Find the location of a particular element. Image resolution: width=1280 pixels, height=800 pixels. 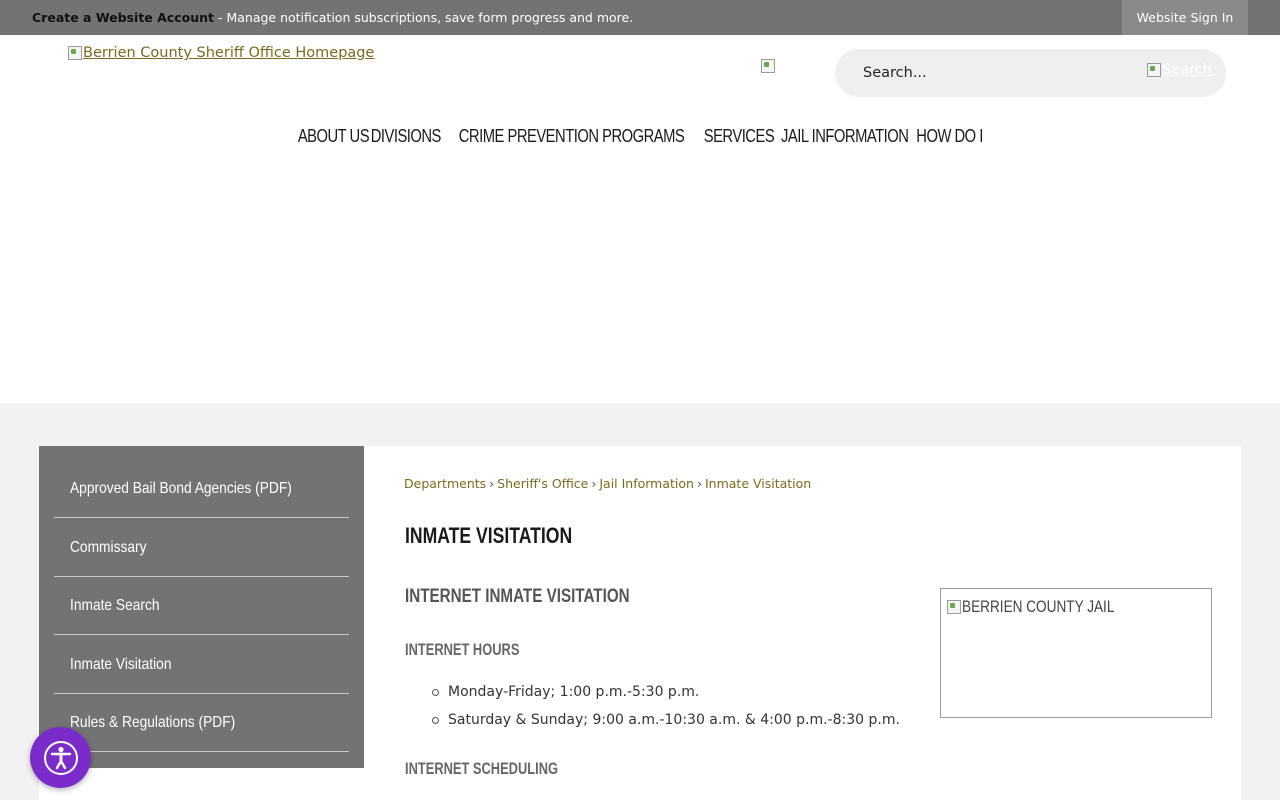

breadcrumb-departments: Departments is located at coordinates (445, 483).